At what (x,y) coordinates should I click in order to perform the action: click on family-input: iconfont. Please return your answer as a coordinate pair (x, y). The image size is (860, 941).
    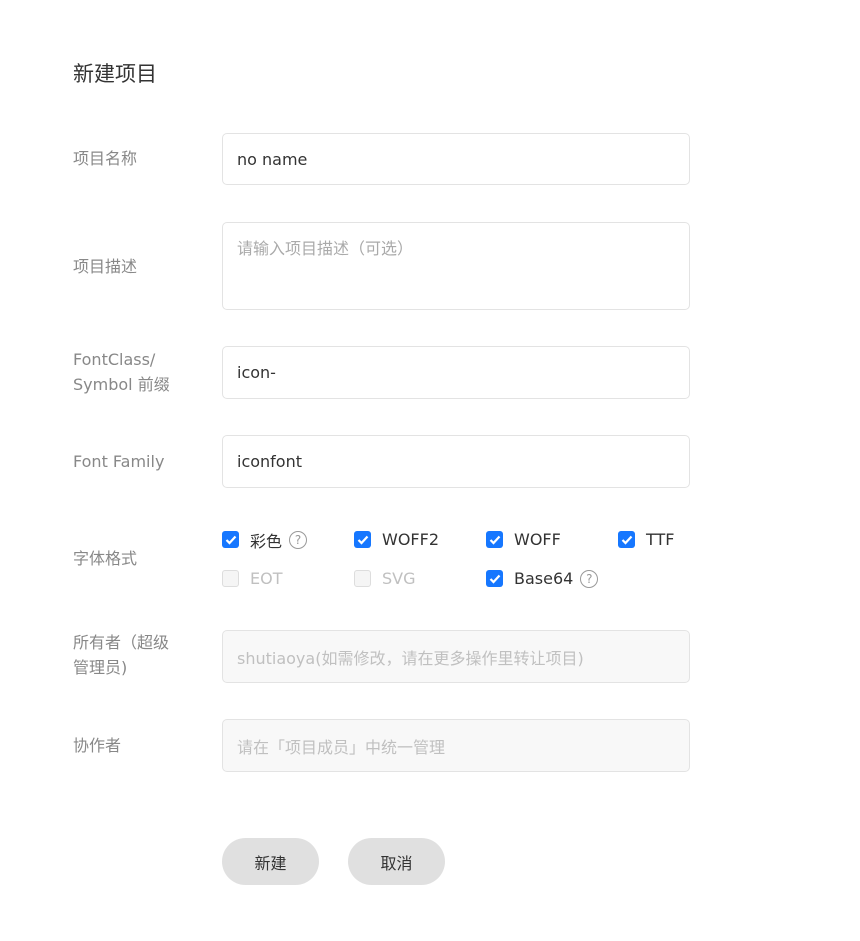
    Looking at the image, I should click on (456, 461).